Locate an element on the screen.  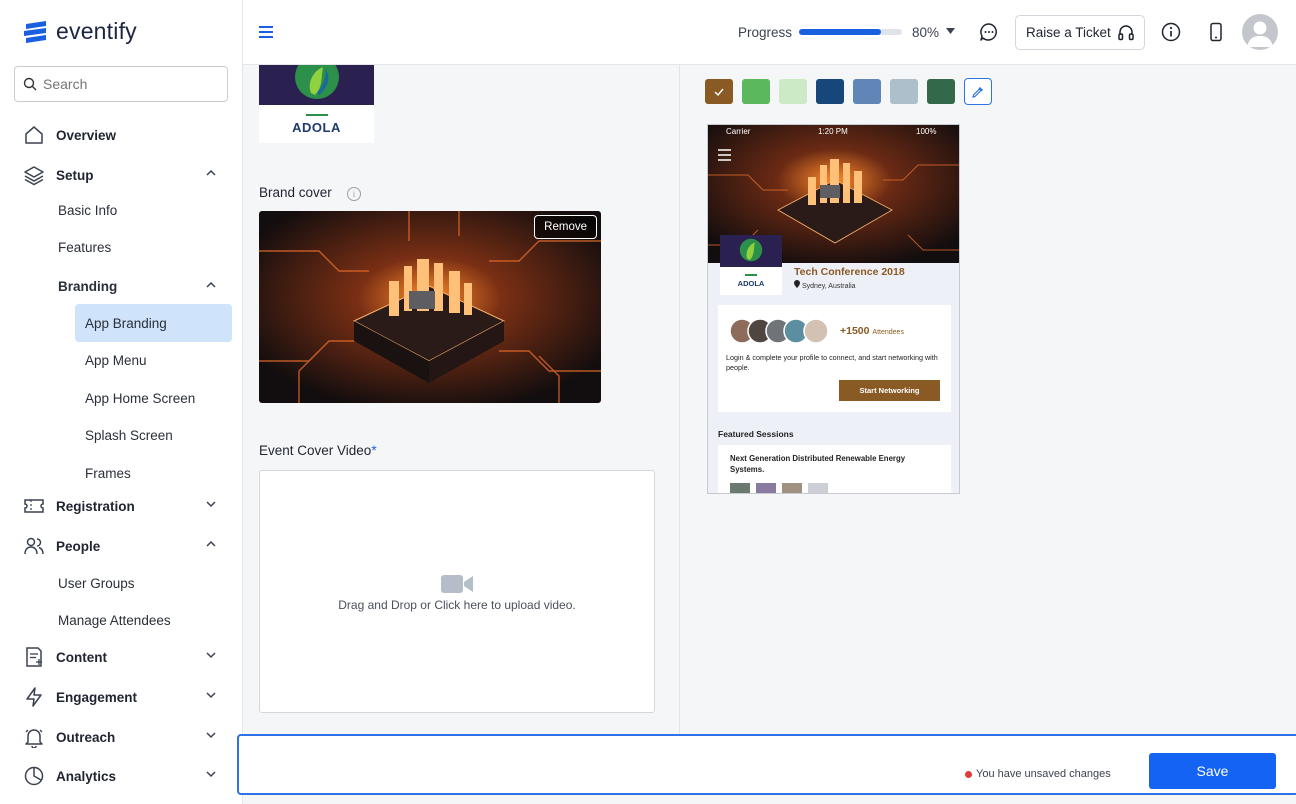
location-pin-icon is located at coordinates (797, 284).